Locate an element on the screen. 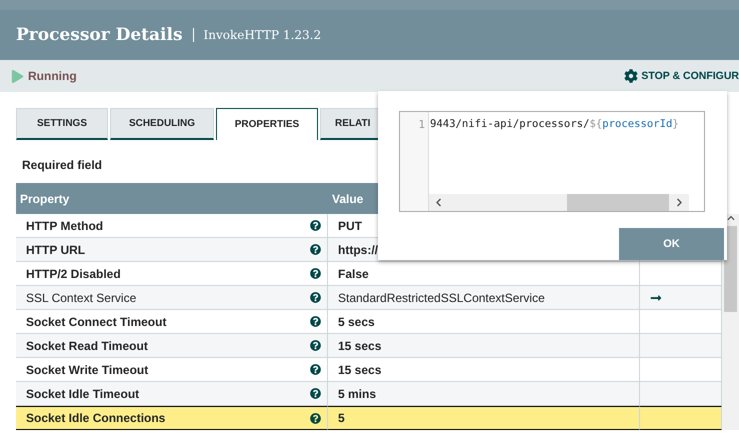 This screenshot has height=433, width=739. property-cell: HTTP/2 Disabled is located at coordinates (172, 274).